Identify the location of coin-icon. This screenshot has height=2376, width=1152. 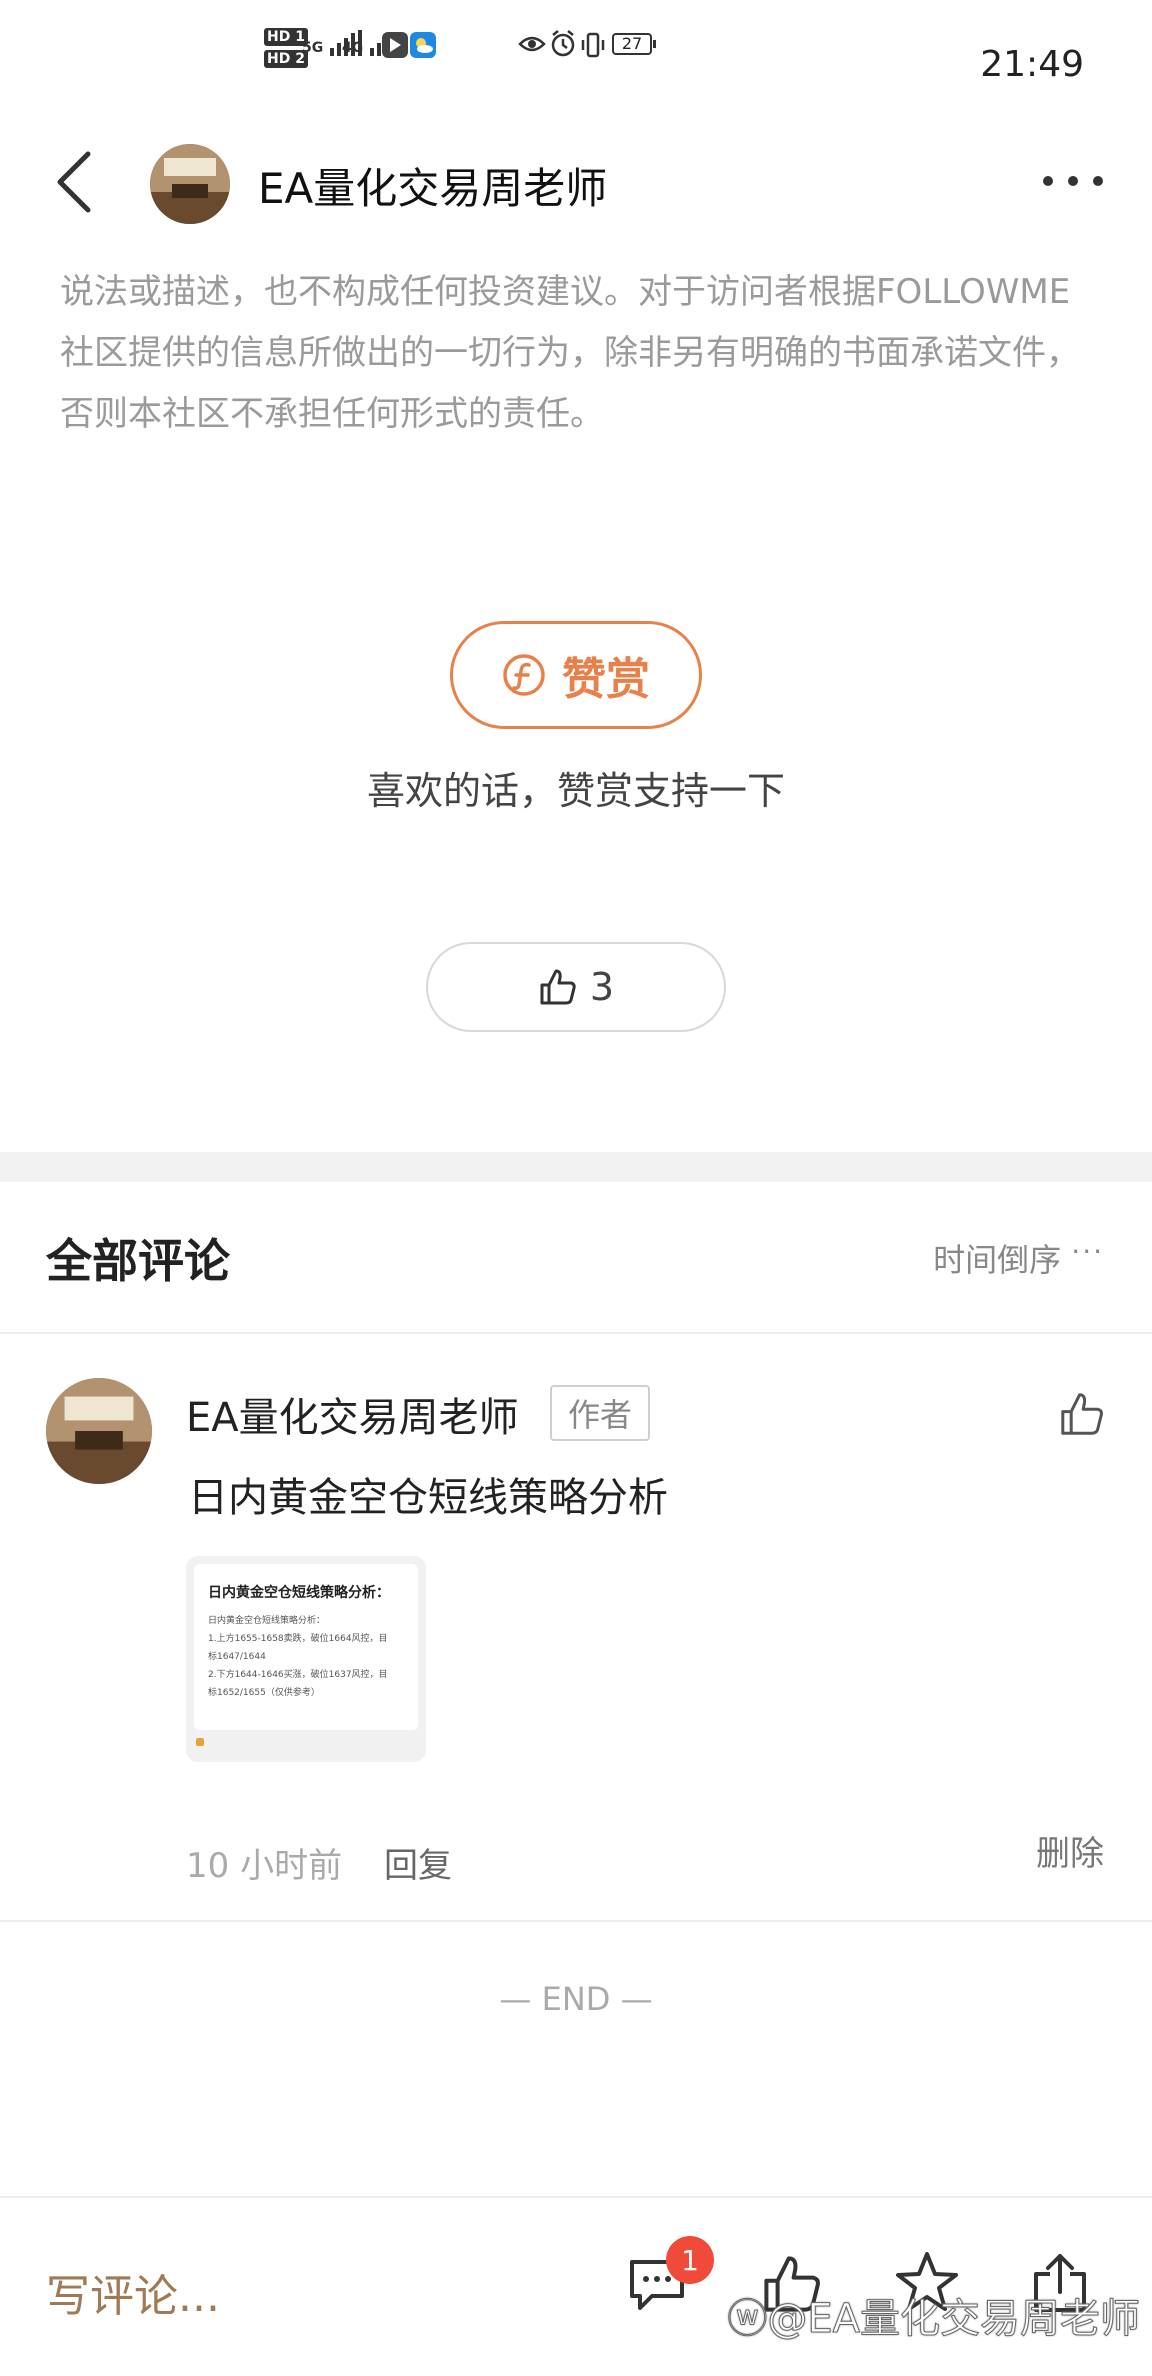
(524, 675).